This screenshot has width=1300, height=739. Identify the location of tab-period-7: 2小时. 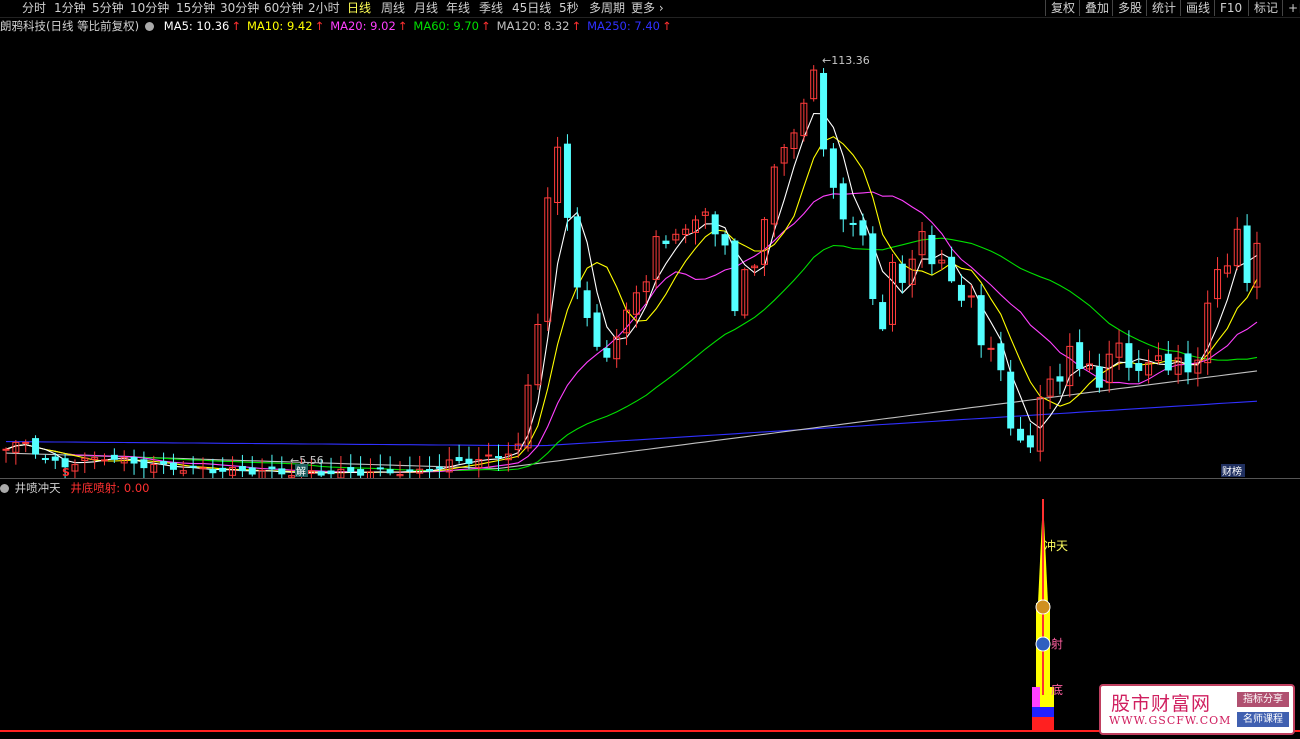
(324, 8).